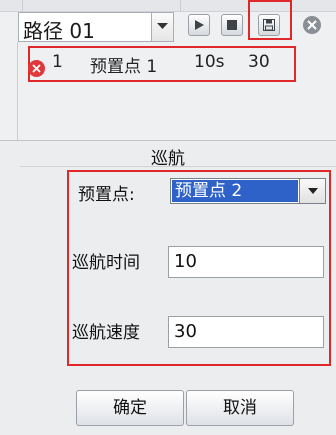 The height and width of the screenshot is (435, 336). Describe the element at coordinates (178, 166) in the screenshot. I see `dialog-divider` at that location.